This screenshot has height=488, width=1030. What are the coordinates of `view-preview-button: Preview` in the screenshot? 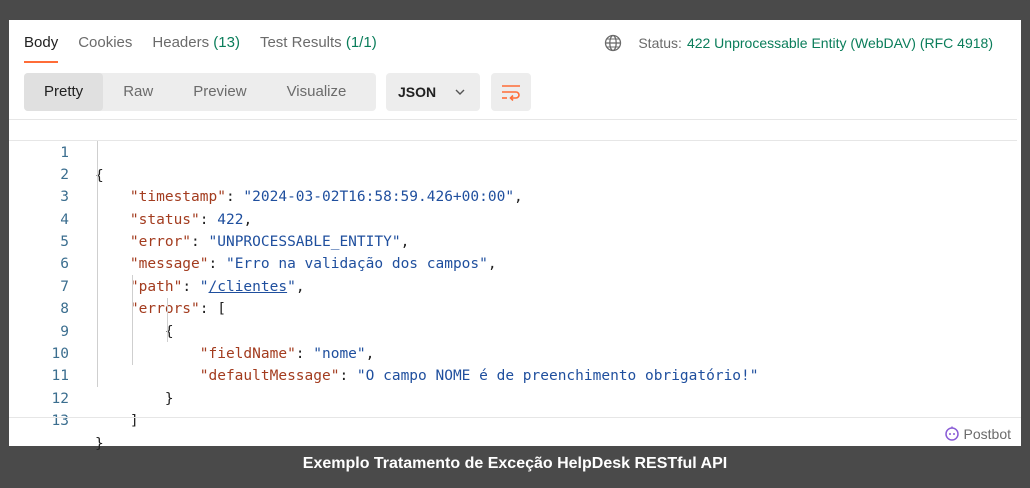 It's located at (219, 92).